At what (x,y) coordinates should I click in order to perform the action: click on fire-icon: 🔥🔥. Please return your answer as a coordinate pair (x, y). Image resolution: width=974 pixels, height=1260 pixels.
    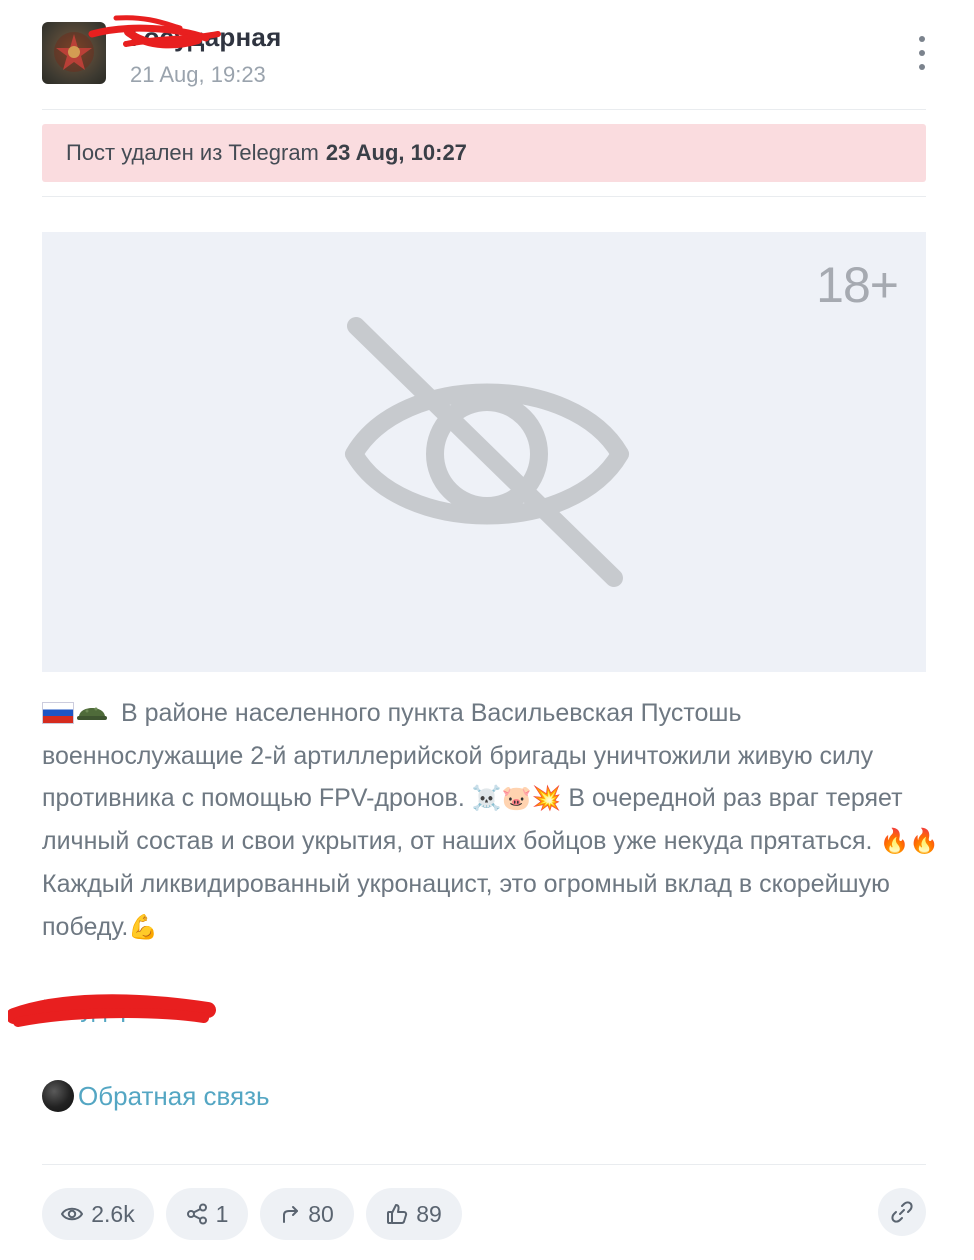
    Looking at the image, I should click on (909, 841).